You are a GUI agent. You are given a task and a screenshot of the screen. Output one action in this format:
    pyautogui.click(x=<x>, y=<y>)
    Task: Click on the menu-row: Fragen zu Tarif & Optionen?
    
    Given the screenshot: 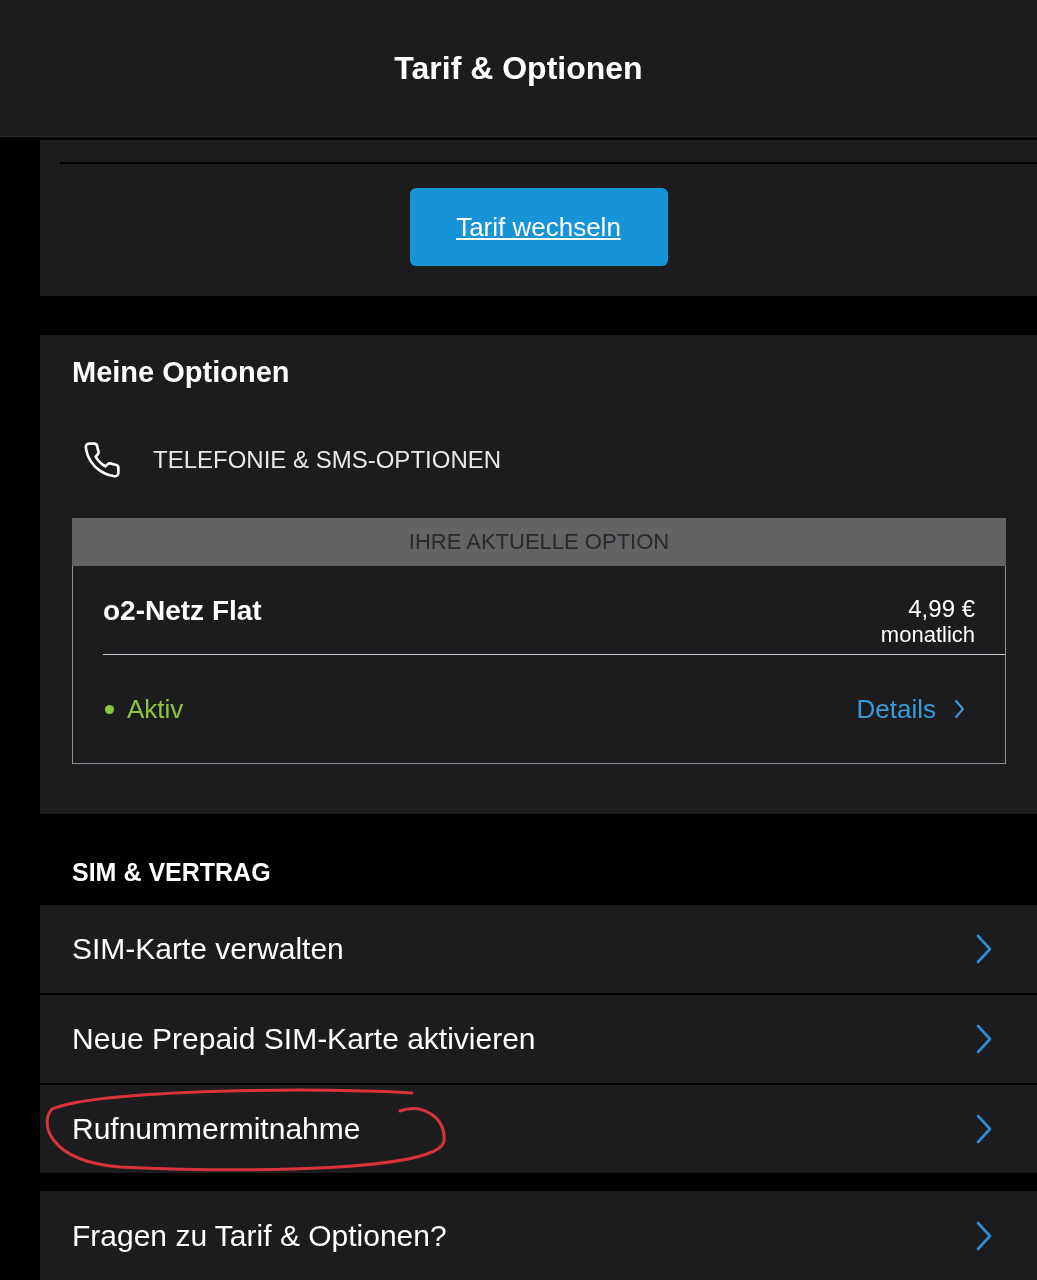 What is the action you would take?
    pyautogui.click(x=538, y=1235)
    